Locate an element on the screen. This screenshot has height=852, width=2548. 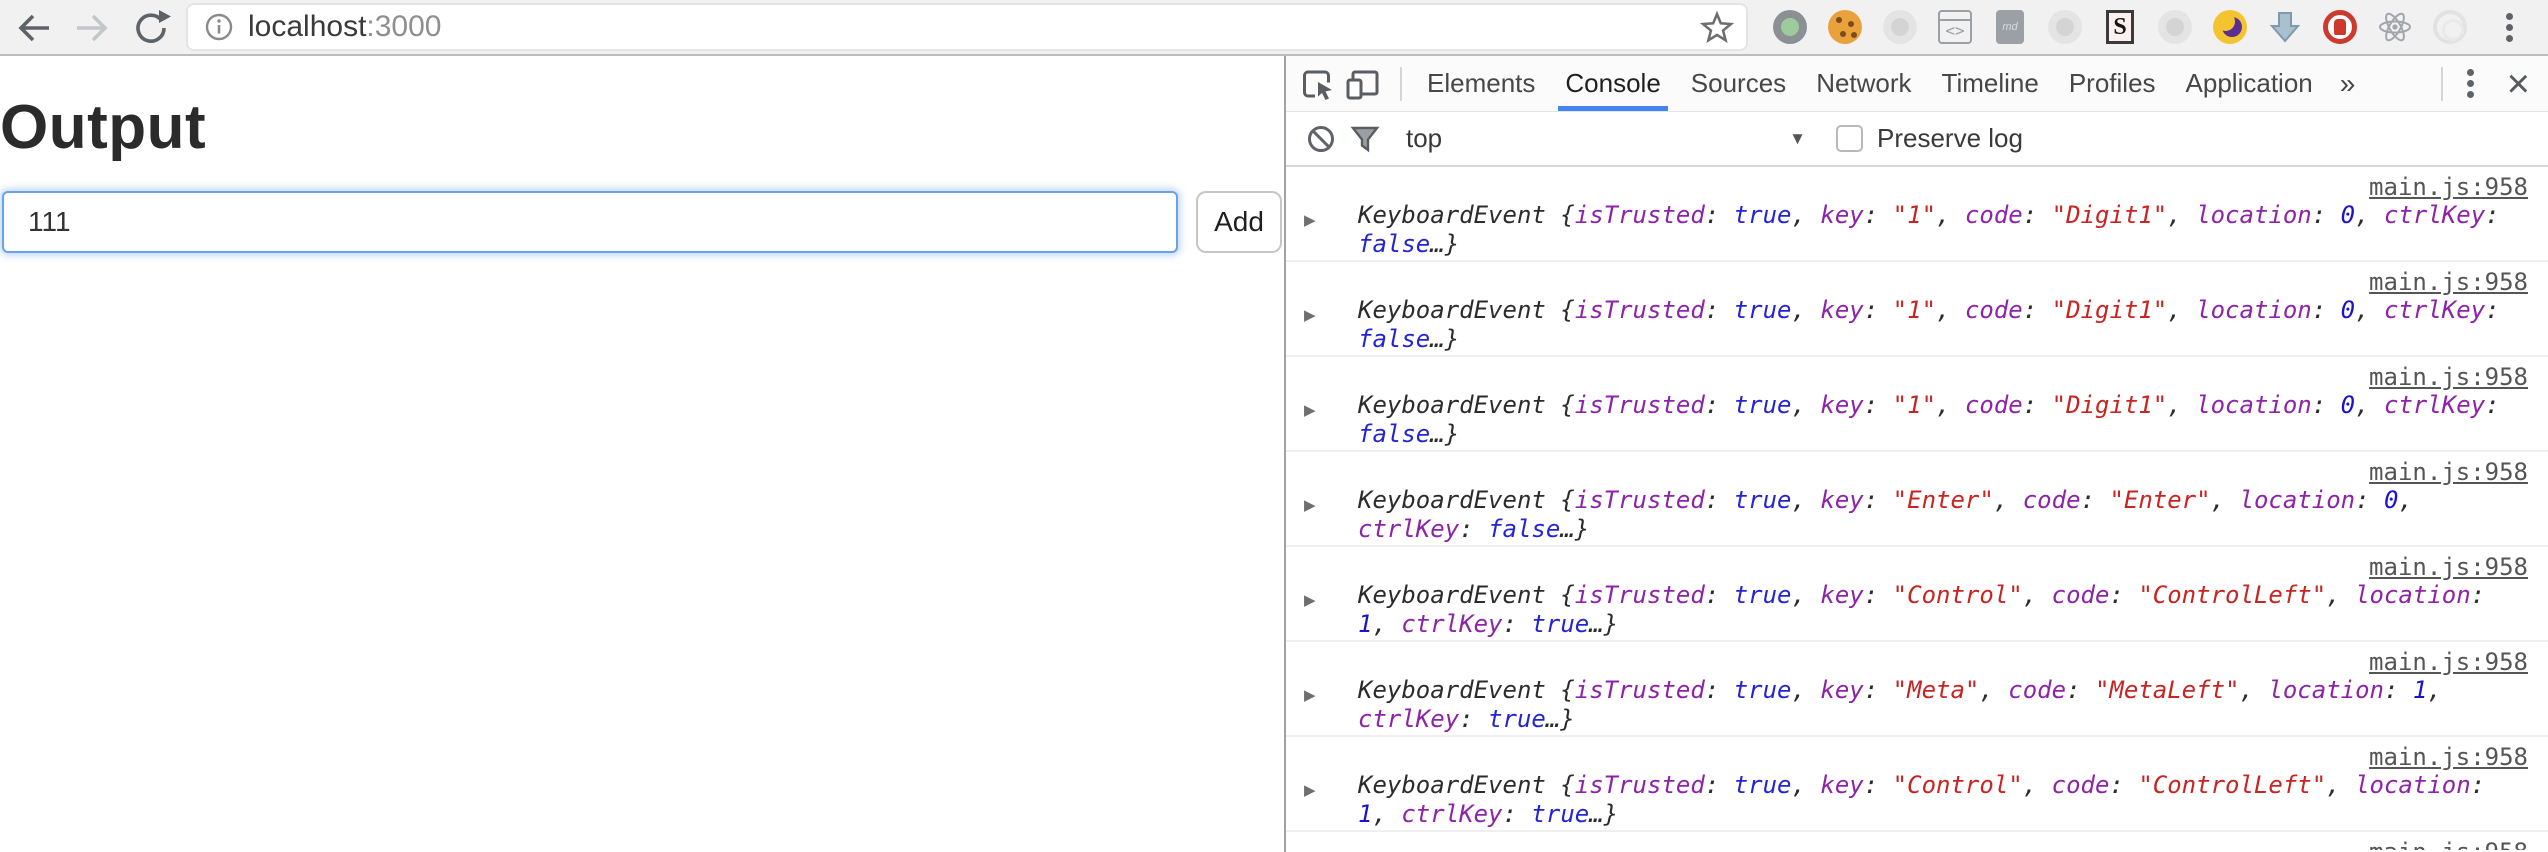
devtools-menu-icon is located at coordinates (2470, 83).